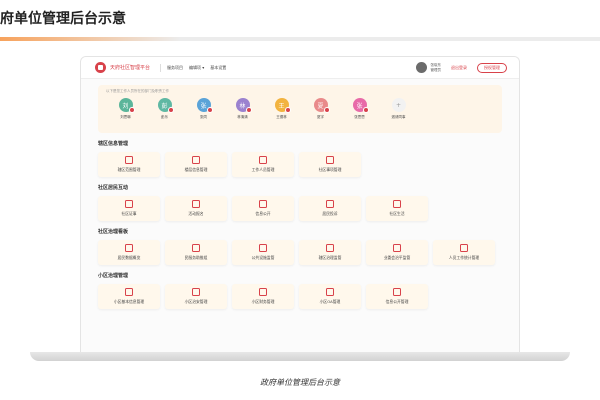 The width and height of the screenshot is (600, 400). What do you see at coordinates (397, 257) in the screenshot?
I see `tile-label: 业委会治平监管` at bounding box center [397, 257].